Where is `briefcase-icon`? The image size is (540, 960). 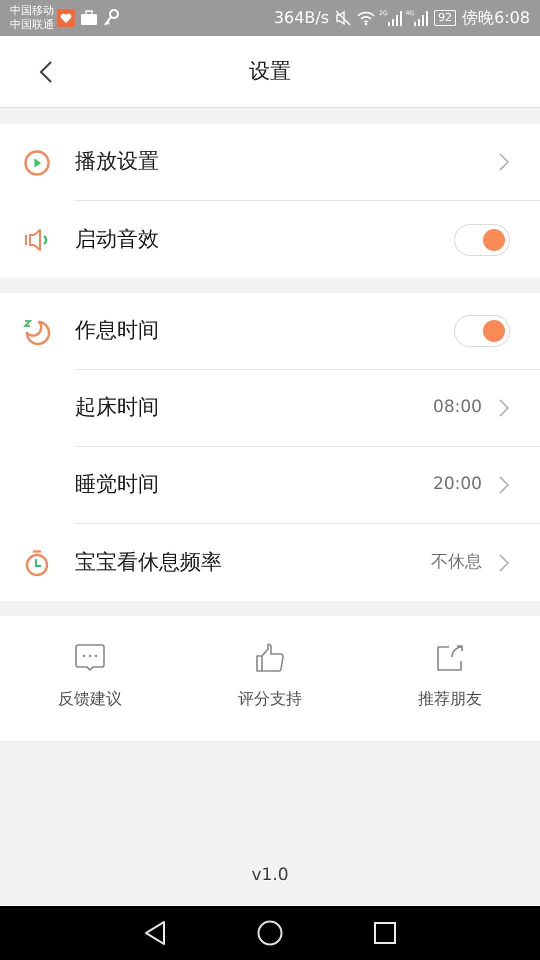 briefcase-icon is located at coordinates (89, 18).